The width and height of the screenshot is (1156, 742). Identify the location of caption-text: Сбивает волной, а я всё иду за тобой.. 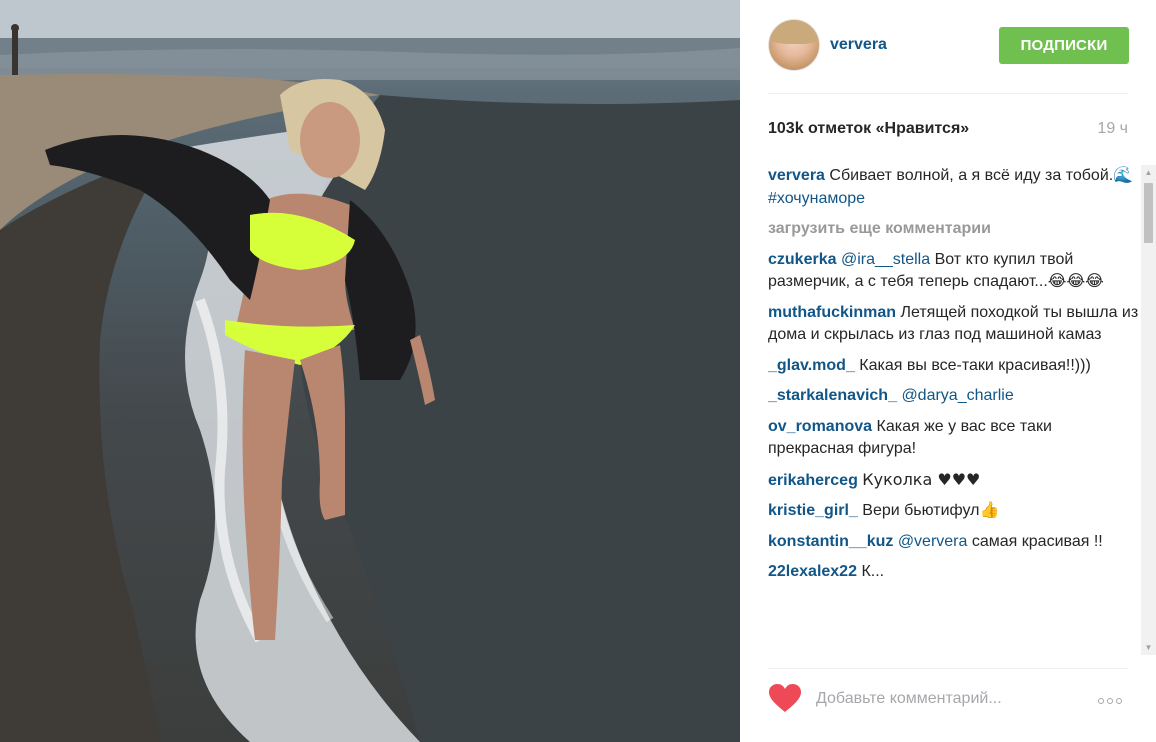
(971, 175).